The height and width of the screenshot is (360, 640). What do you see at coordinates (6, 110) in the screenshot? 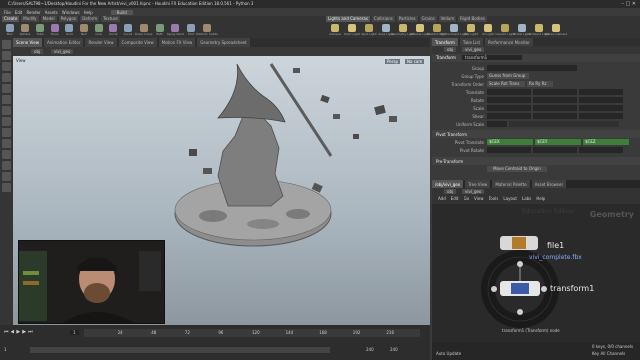
I see `view-tool-icon` at bounding box center [6, 110].